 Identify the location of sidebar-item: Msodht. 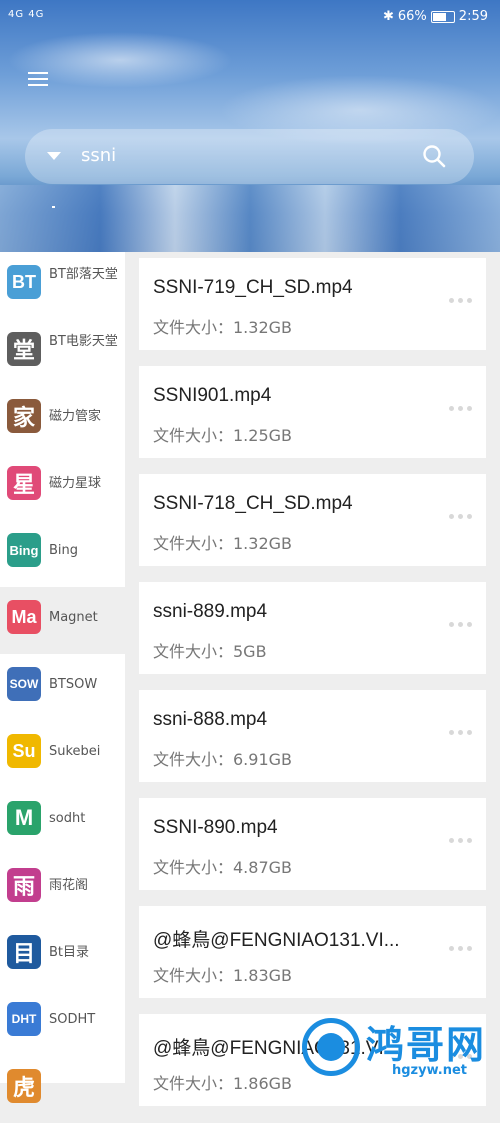
(62, 821).